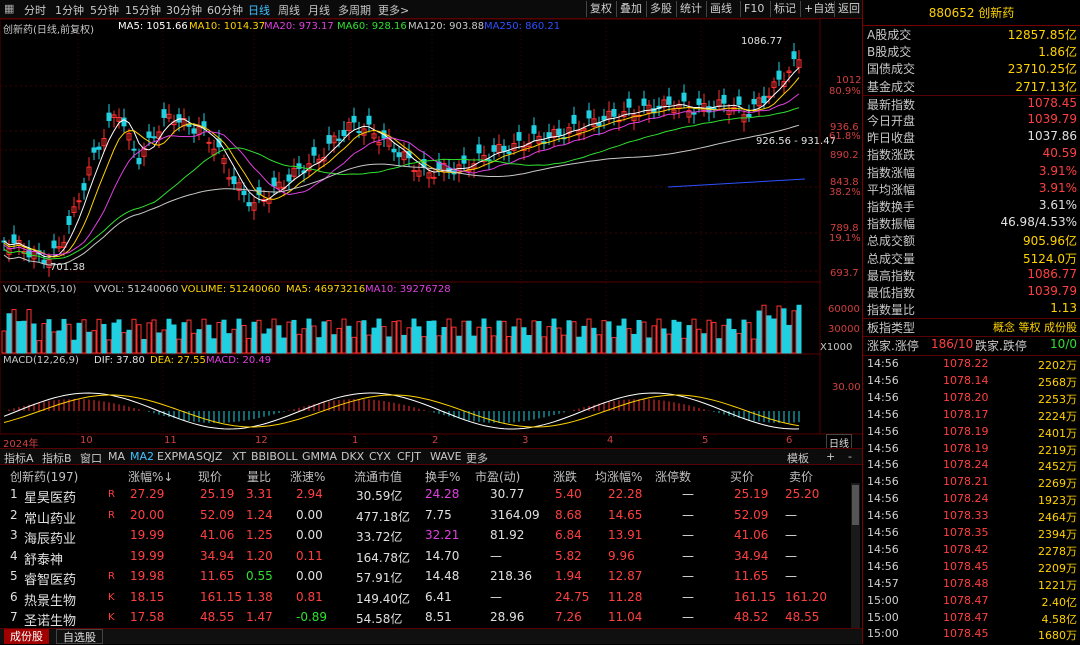 Image resolution: width=1080 pixels, height=645 pixels. Describe the element at coordinates (274, 456) in the screenshot. I see `tab-bbiboll: BBIBOLL` at that location.